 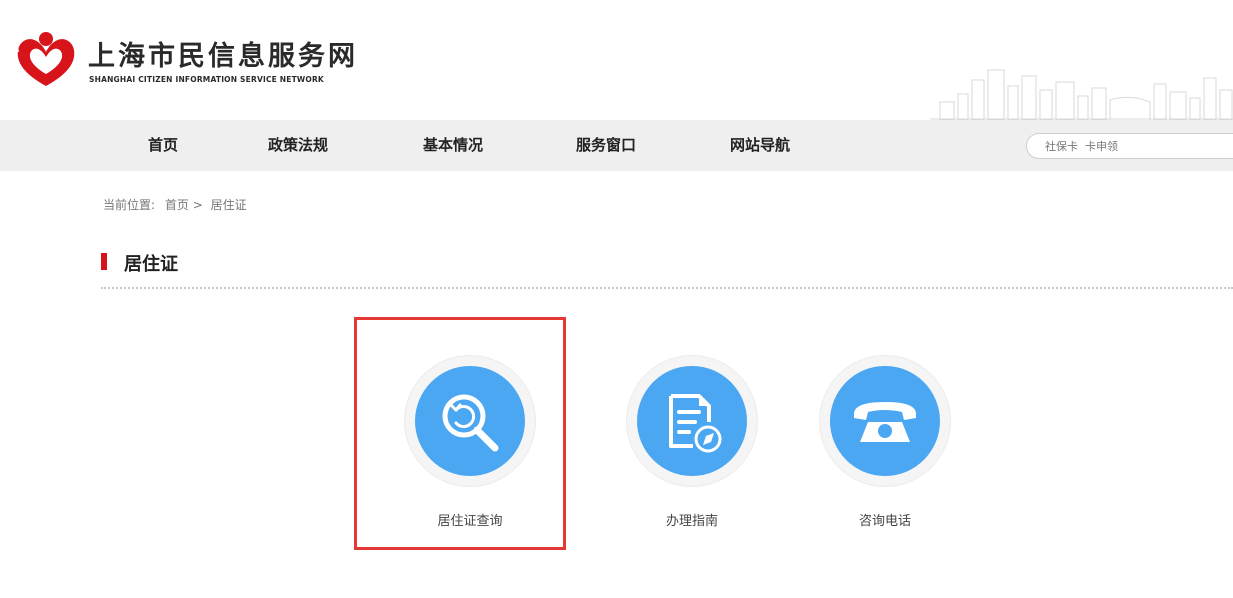 I want to click on document-compass-icon, so click(x=695, y=423).